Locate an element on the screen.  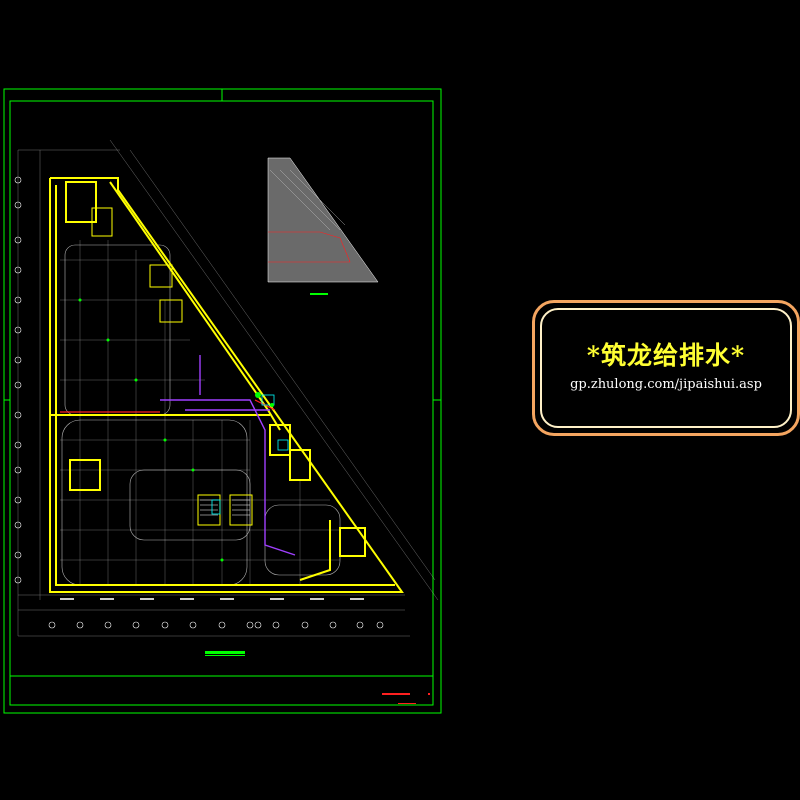
dimension-ticks is located at coordinates (212, 599).